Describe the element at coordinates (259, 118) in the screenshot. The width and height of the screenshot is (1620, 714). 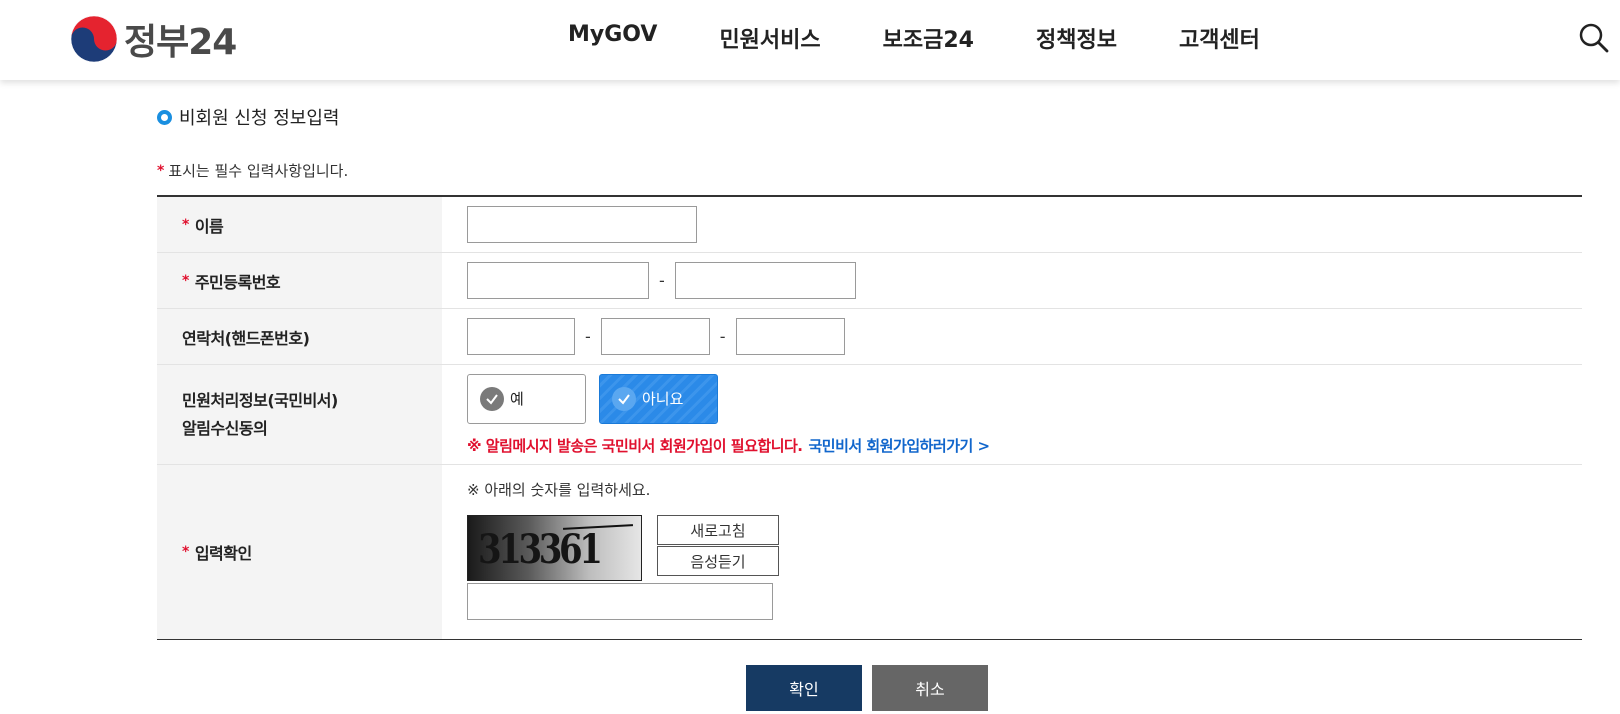
I see `section-title-text: 비회원 신청 정보입력` at that location.